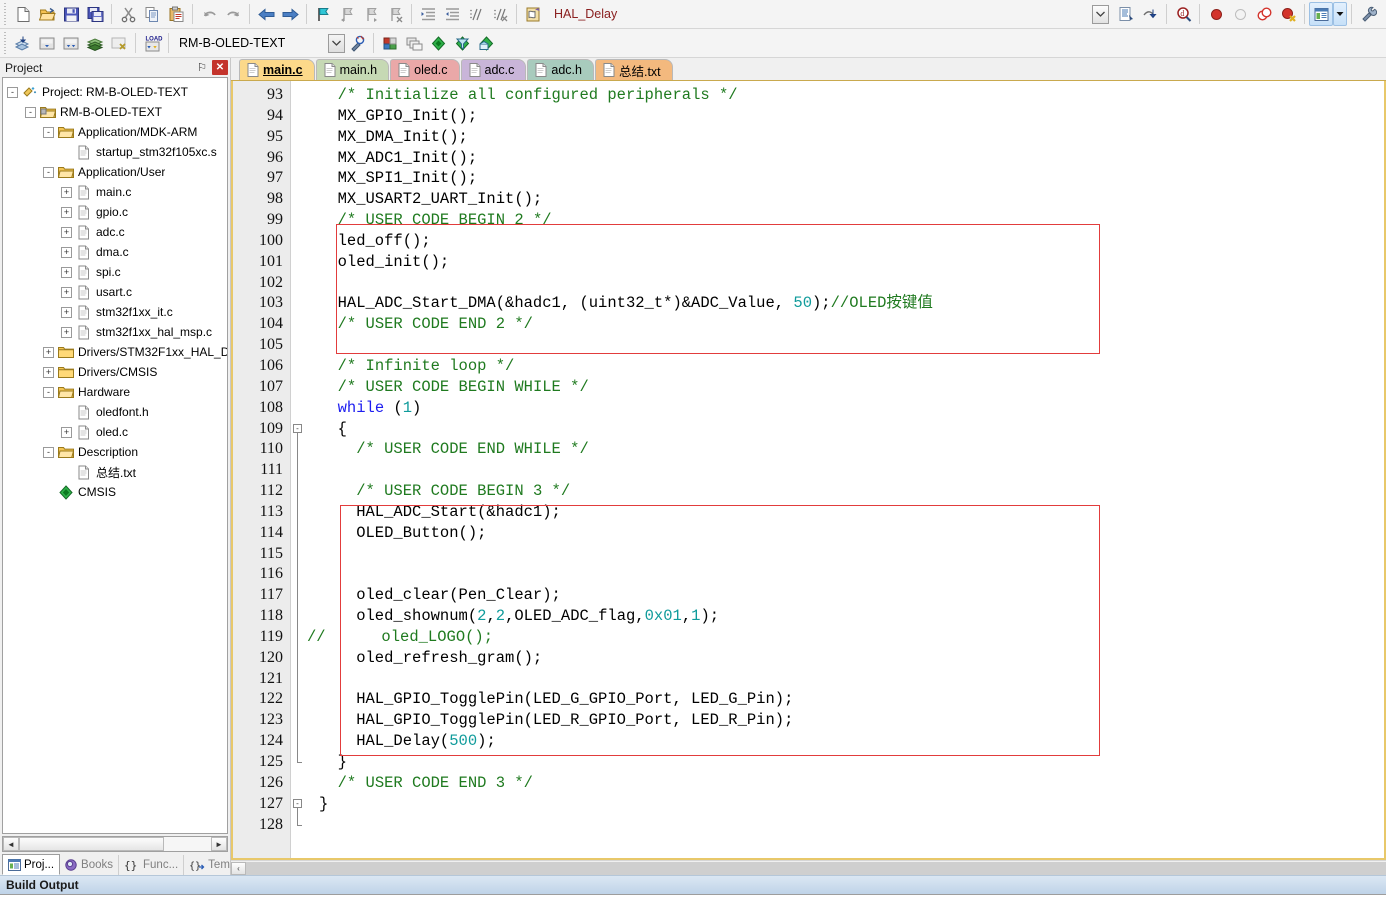 The width and height of the screenshot is (1386, 915). Describe the element at coordinates (845, 783) in the screenshot. I see `code-line: /* USER CODE END 3 */` at that location.